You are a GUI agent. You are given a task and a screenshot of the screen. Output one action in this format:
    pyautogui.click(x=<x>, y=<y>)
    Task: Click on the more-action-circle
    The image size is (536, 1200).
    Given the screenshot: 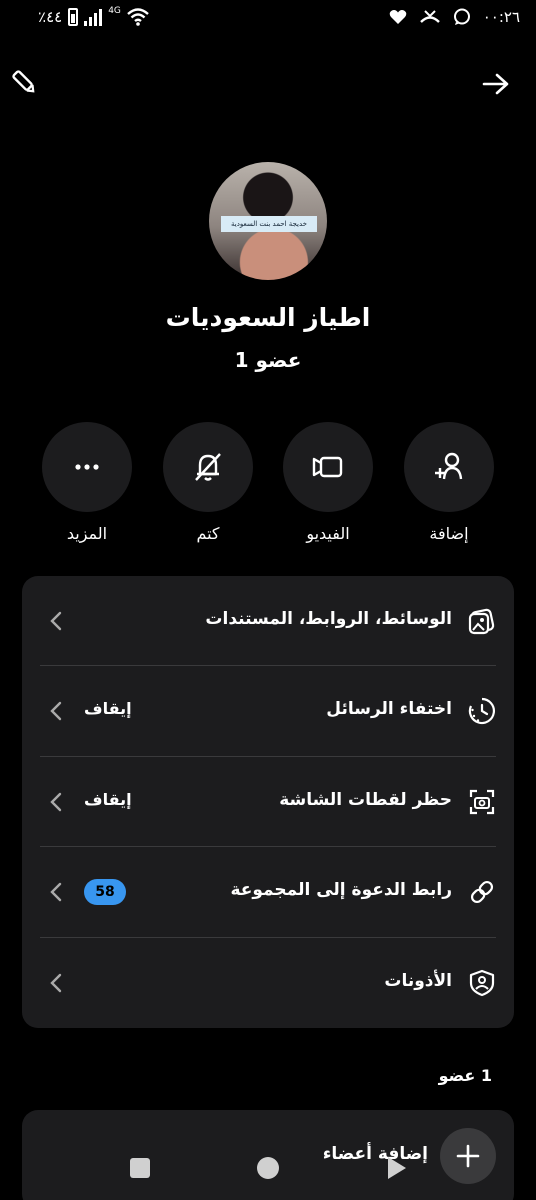 What is the action you would take?
    pyautogui.click(x=87, y=467)
    